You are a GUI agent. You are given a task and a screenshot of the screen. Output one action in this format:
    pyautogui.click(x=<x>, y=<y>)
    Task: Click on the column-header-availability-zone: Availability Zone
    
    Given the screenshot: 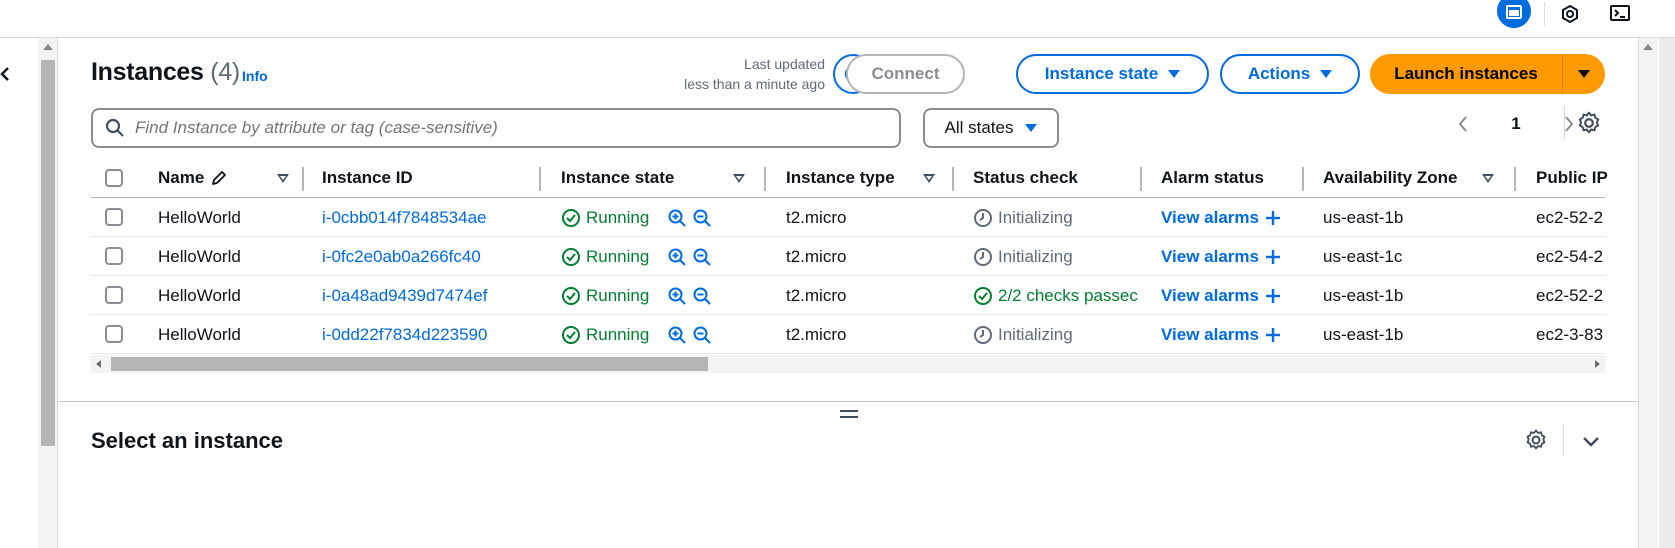 What is the action you would take?
    pyautogui.click(x=1390, y=178)
    